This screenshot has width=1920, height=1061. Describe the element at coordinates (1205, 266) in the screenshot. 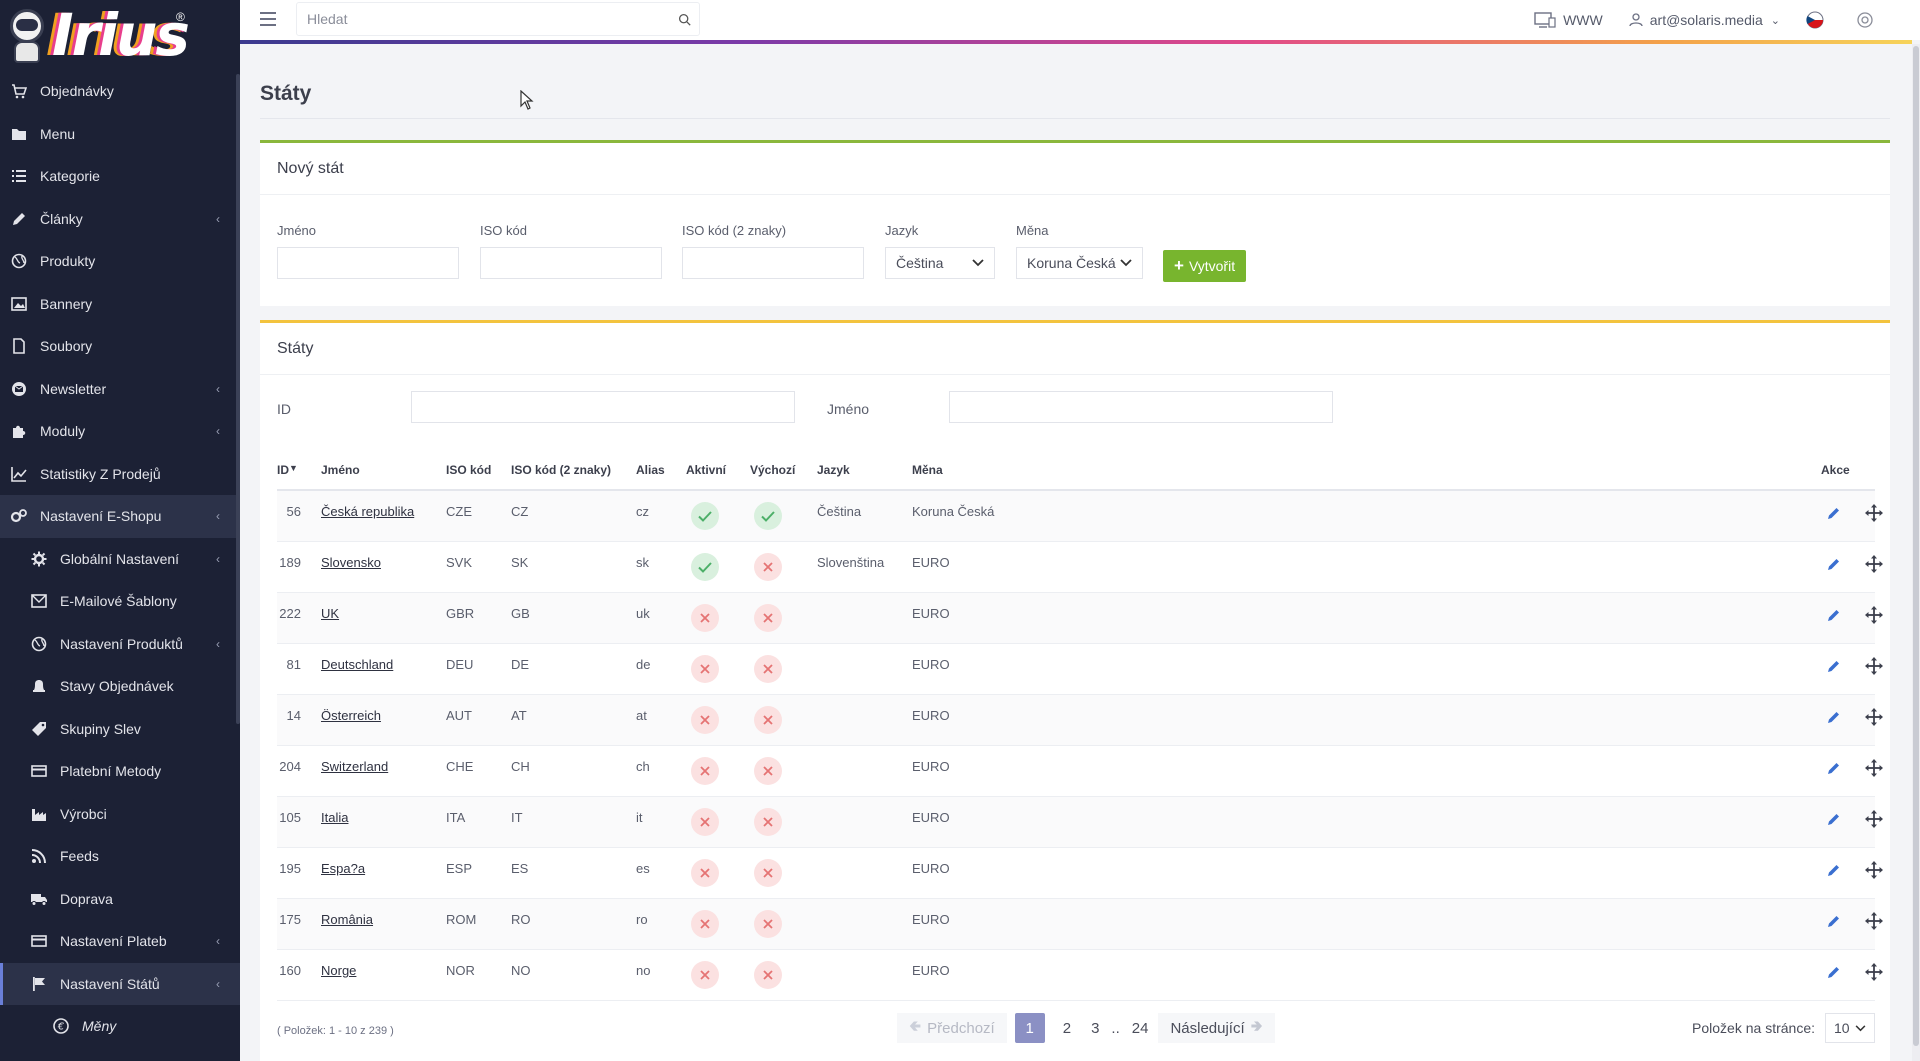

I see `create-button: + Vytvořit` at that location.